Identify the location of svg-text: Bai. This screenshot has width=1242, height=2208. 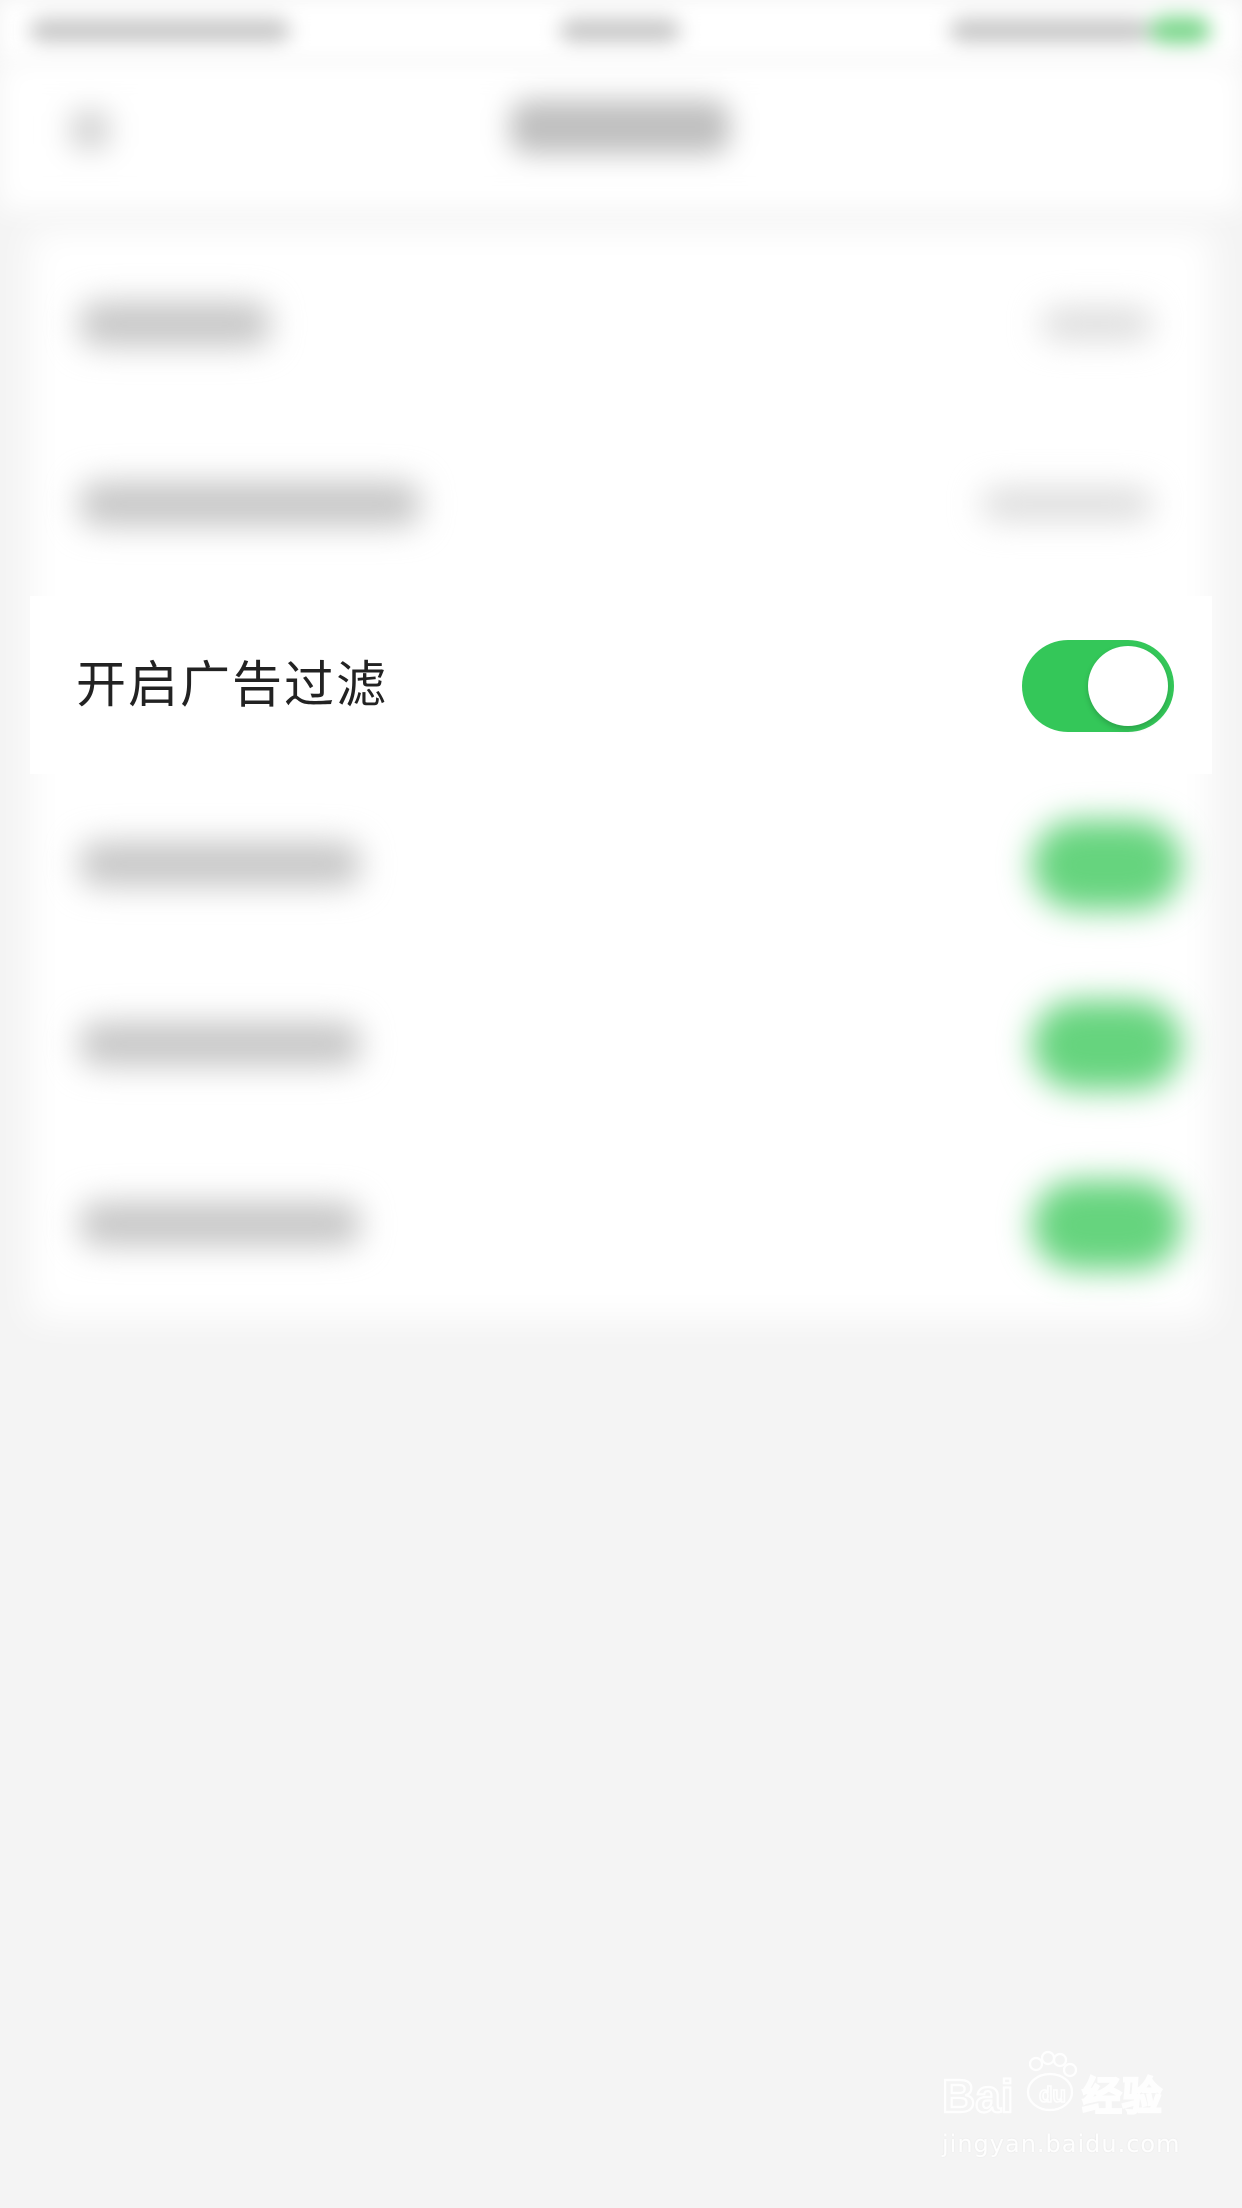
(978, 2096).